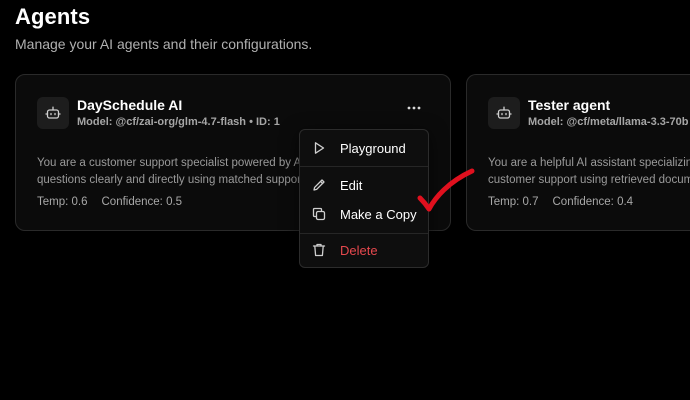  I want to click on agent-model: Model: @cf/zai-org/glm-4.7-flash • ID: 1, so click(178, 122).